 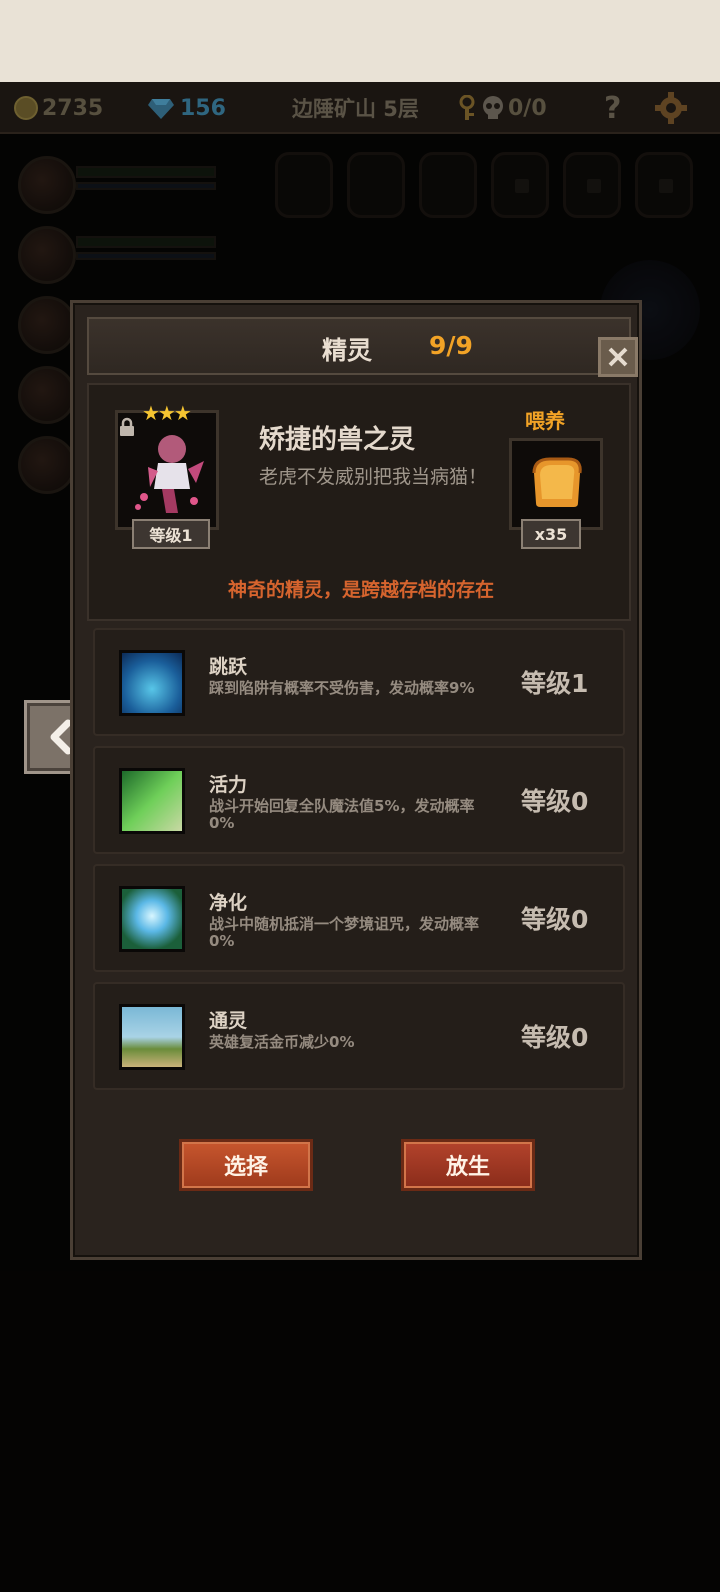 I want to click on location-label: 边陲矿山 5层, so click(x=355, y=109).